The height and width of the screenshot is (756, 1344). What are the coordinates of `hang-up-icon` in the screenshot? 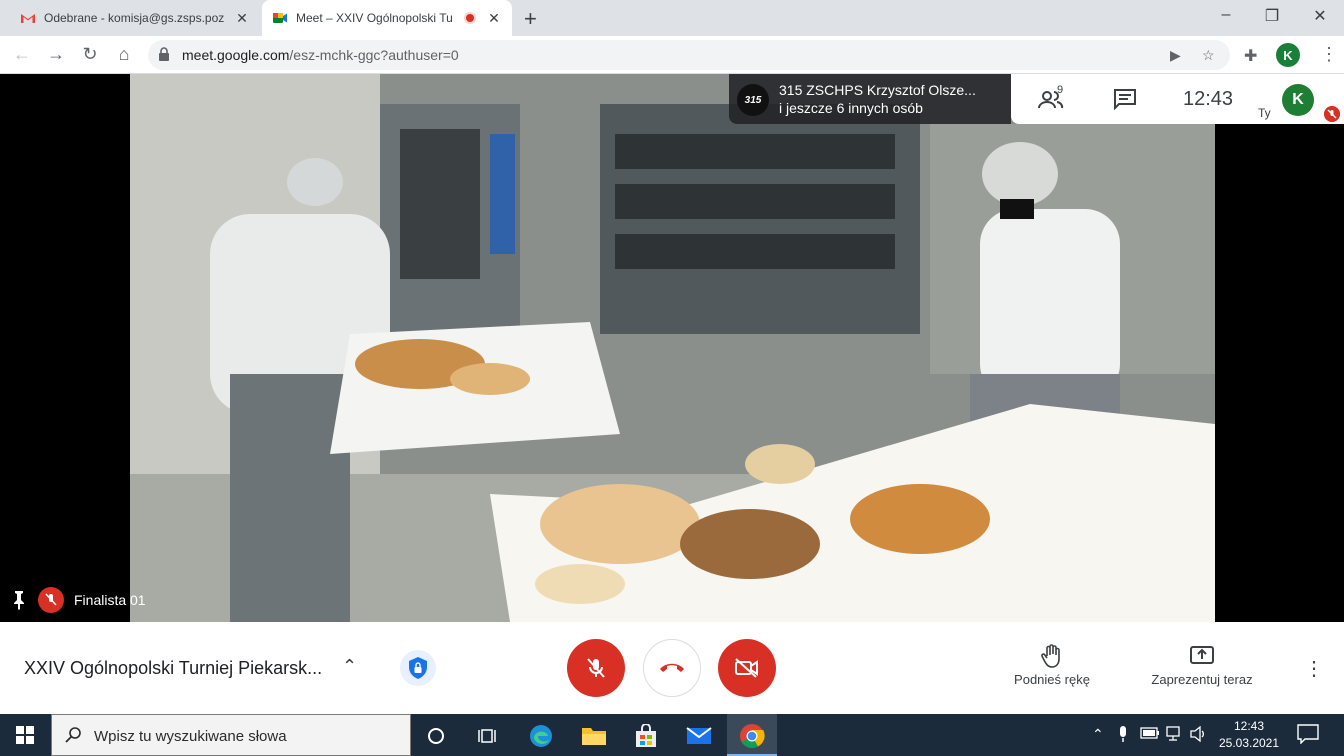 It's located at (672, 667).